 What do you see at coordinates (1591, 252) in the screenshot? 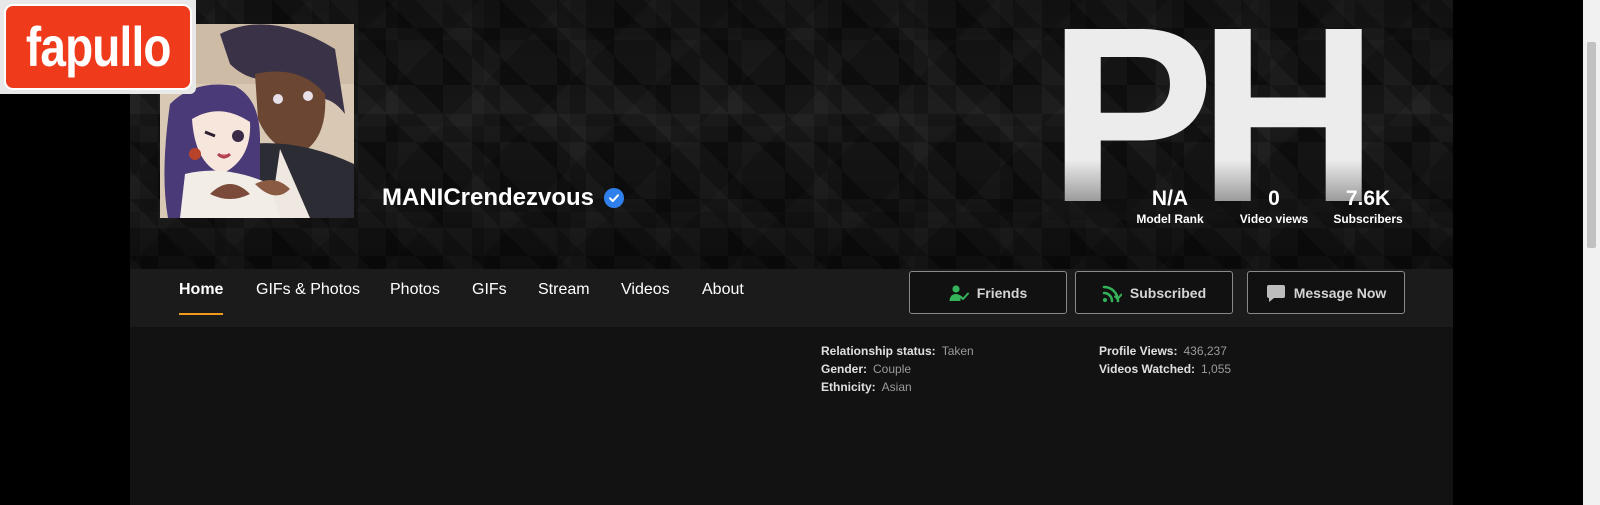
I see `page-scrollbar` at bounding box center [1591, 252].